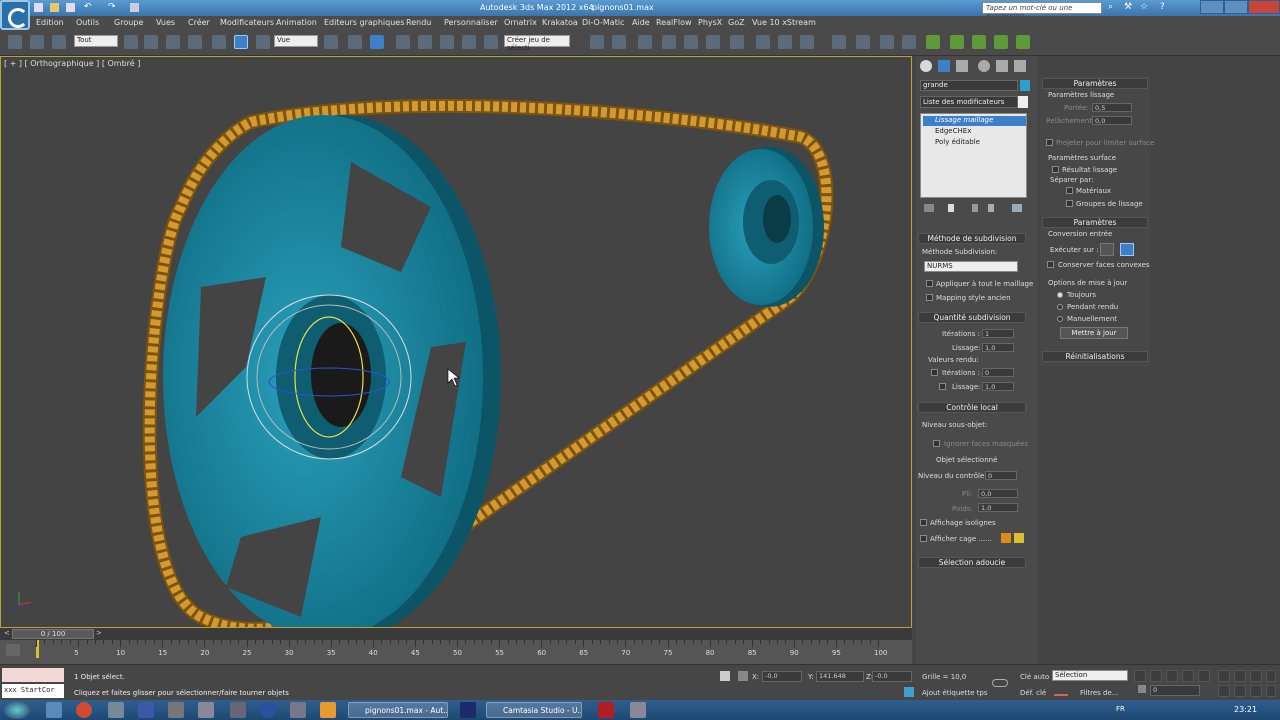 Image resolution: width=1280 pixels, height=720 pixels. Describe the element at coordinates (13, 650) in the screenshot. I see `mini-curve-editor-icon` at that location.